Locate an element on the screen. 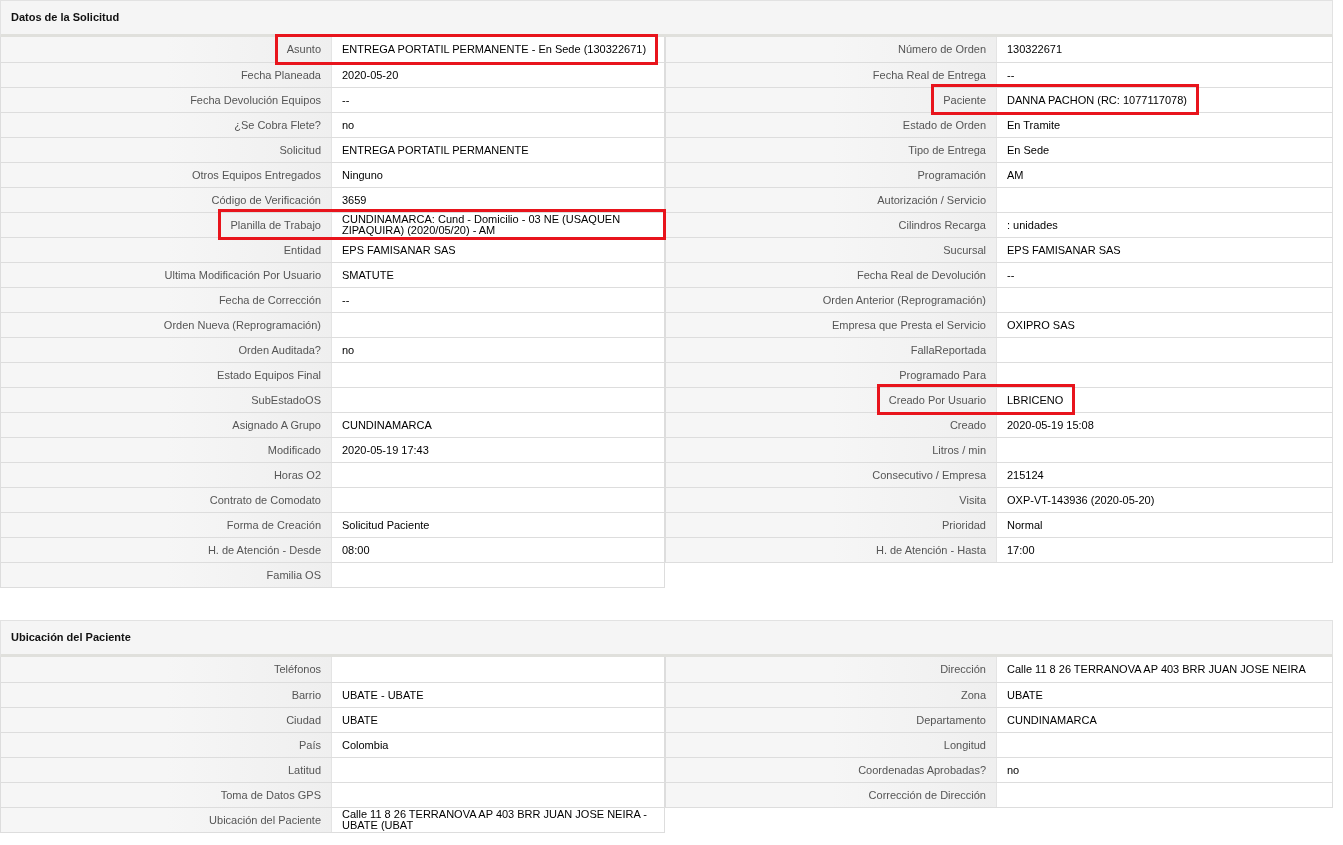 The image size is (1343, 845). field-label: Corrección de Dirección is located at coordinates (927, 795).